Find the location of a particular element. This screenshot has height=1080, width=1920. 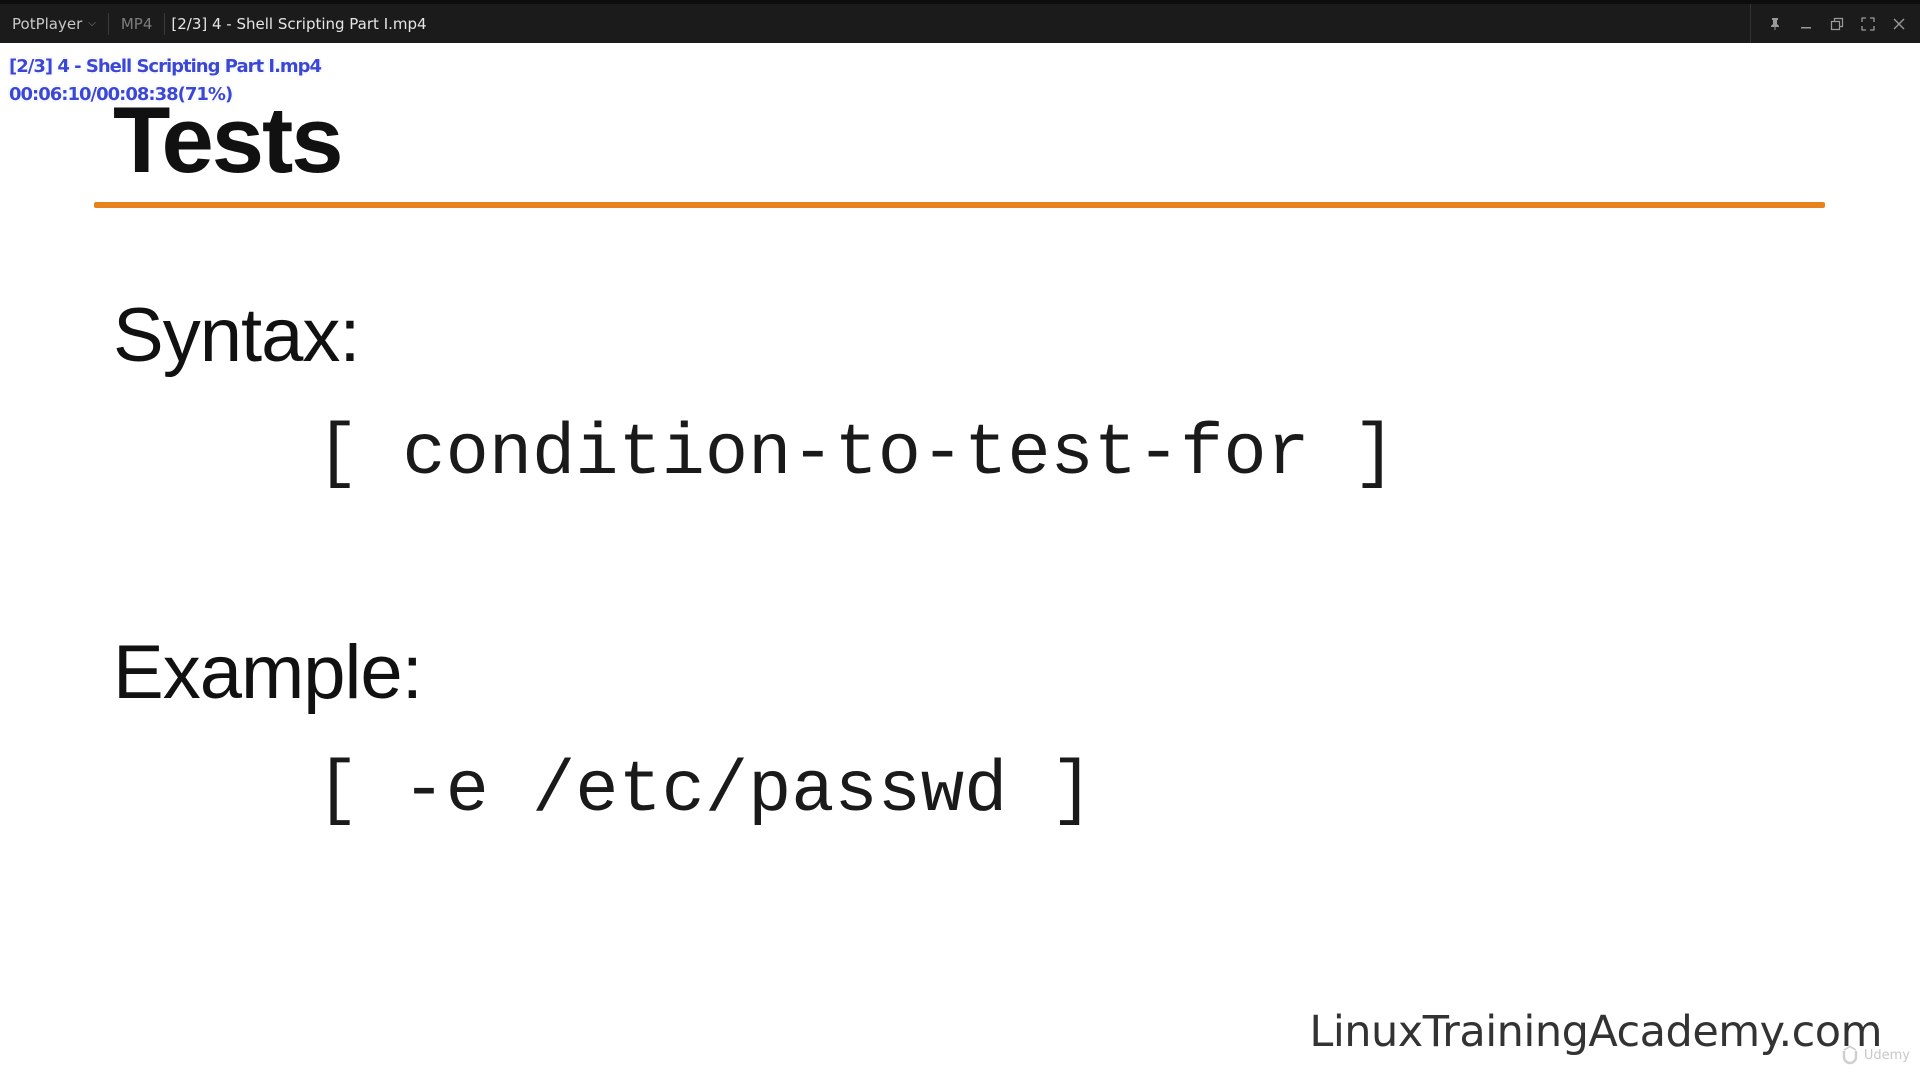

restore-icon is located at coordinates (1836, 23).